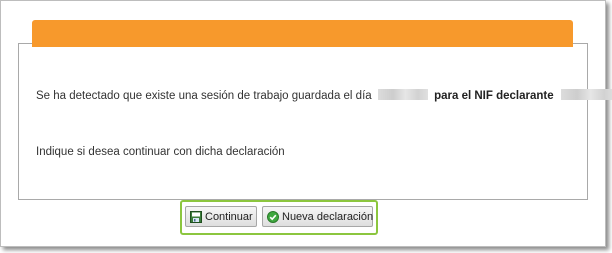 The image size is (612, 253). What do you see at coordinates (402, 94) in the screenshot?
I see `redacted-date` at bounding box center [402, 94].